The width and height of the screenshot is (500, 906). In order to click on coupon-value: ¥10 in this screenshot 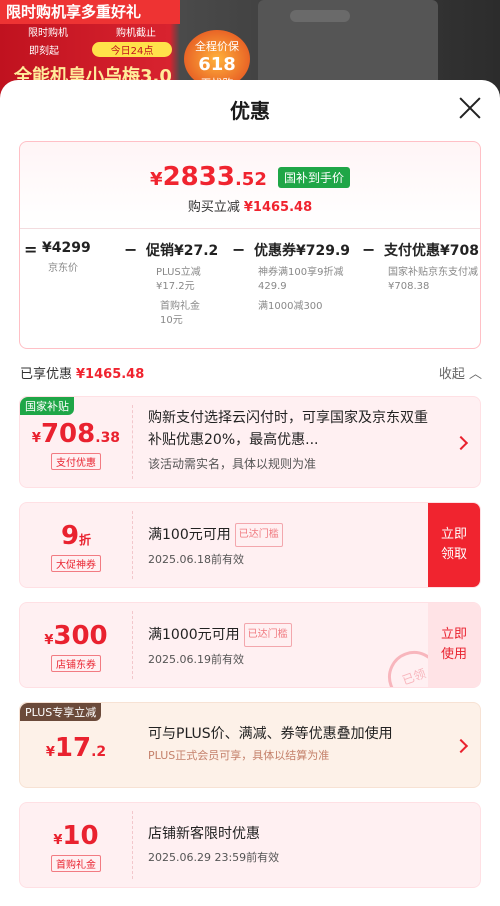, I will do `click(76, 836)`.